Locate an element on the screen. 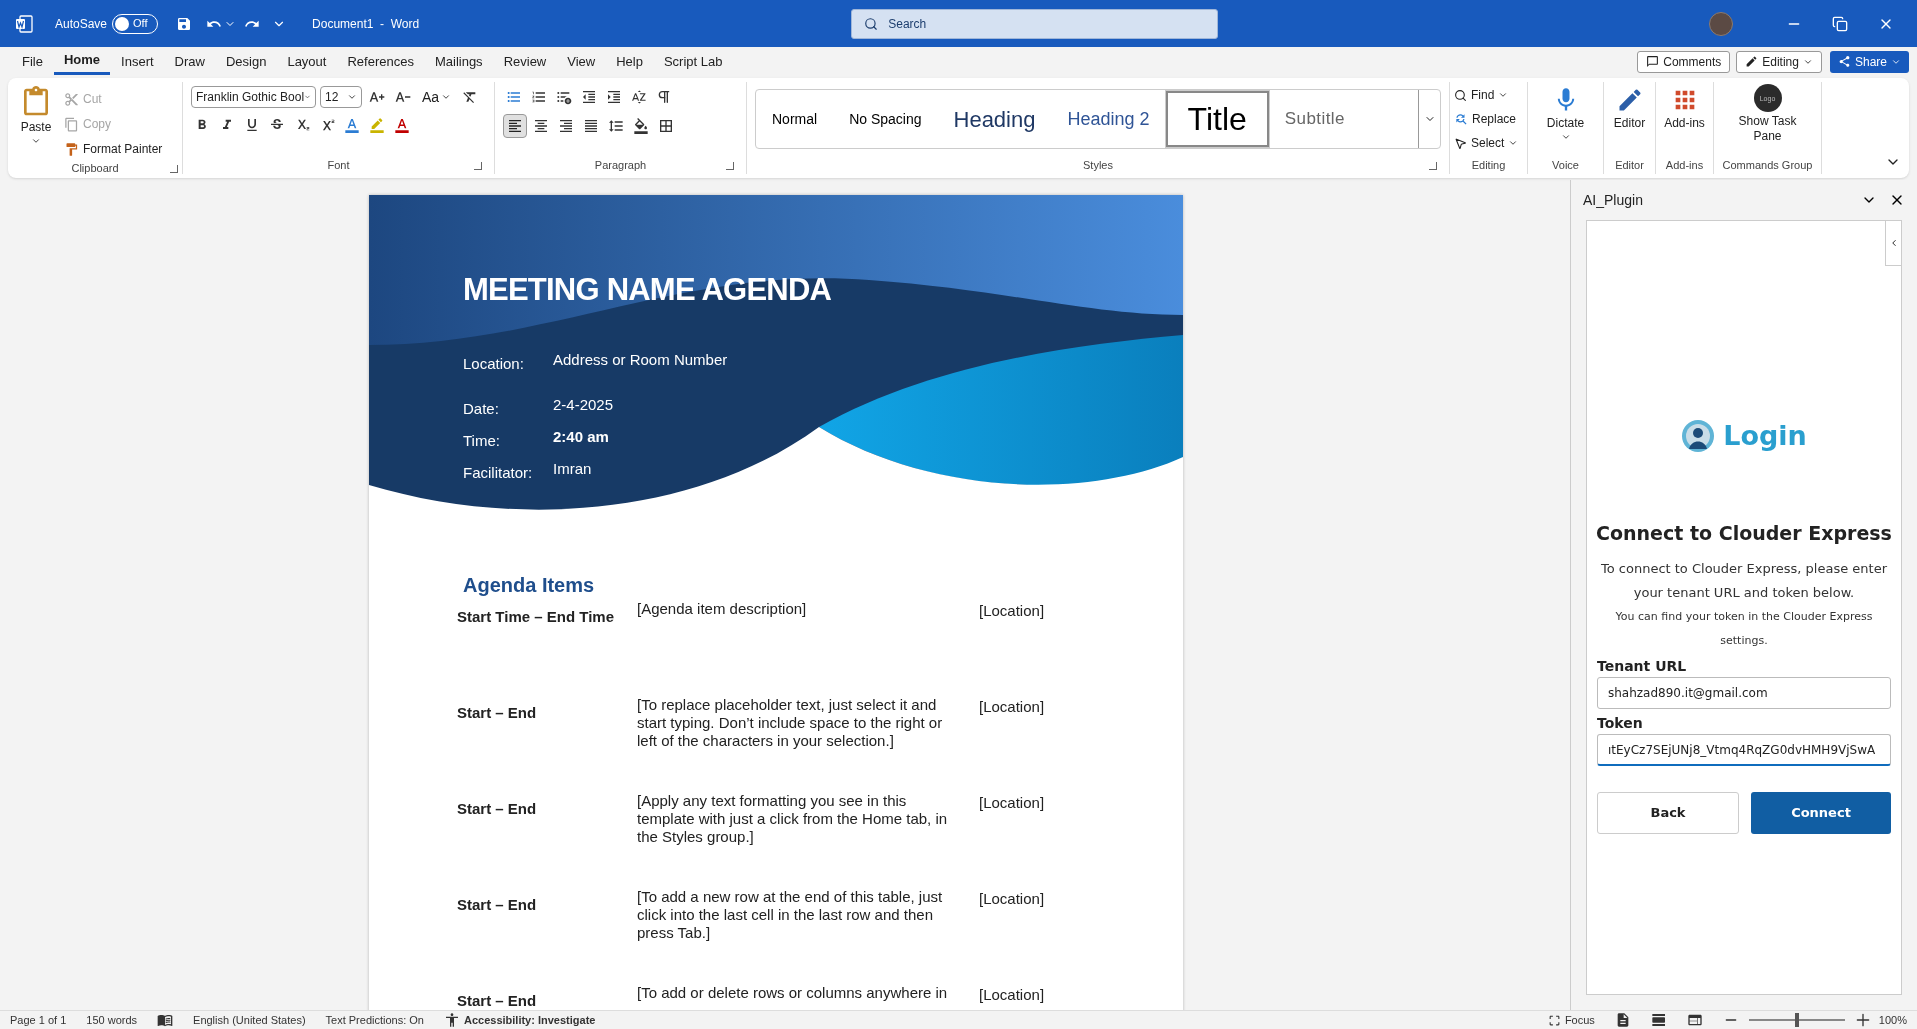 This screenshot has height=1029, width=1917. print-layout-icon is located at coordinates (1658, 1020).